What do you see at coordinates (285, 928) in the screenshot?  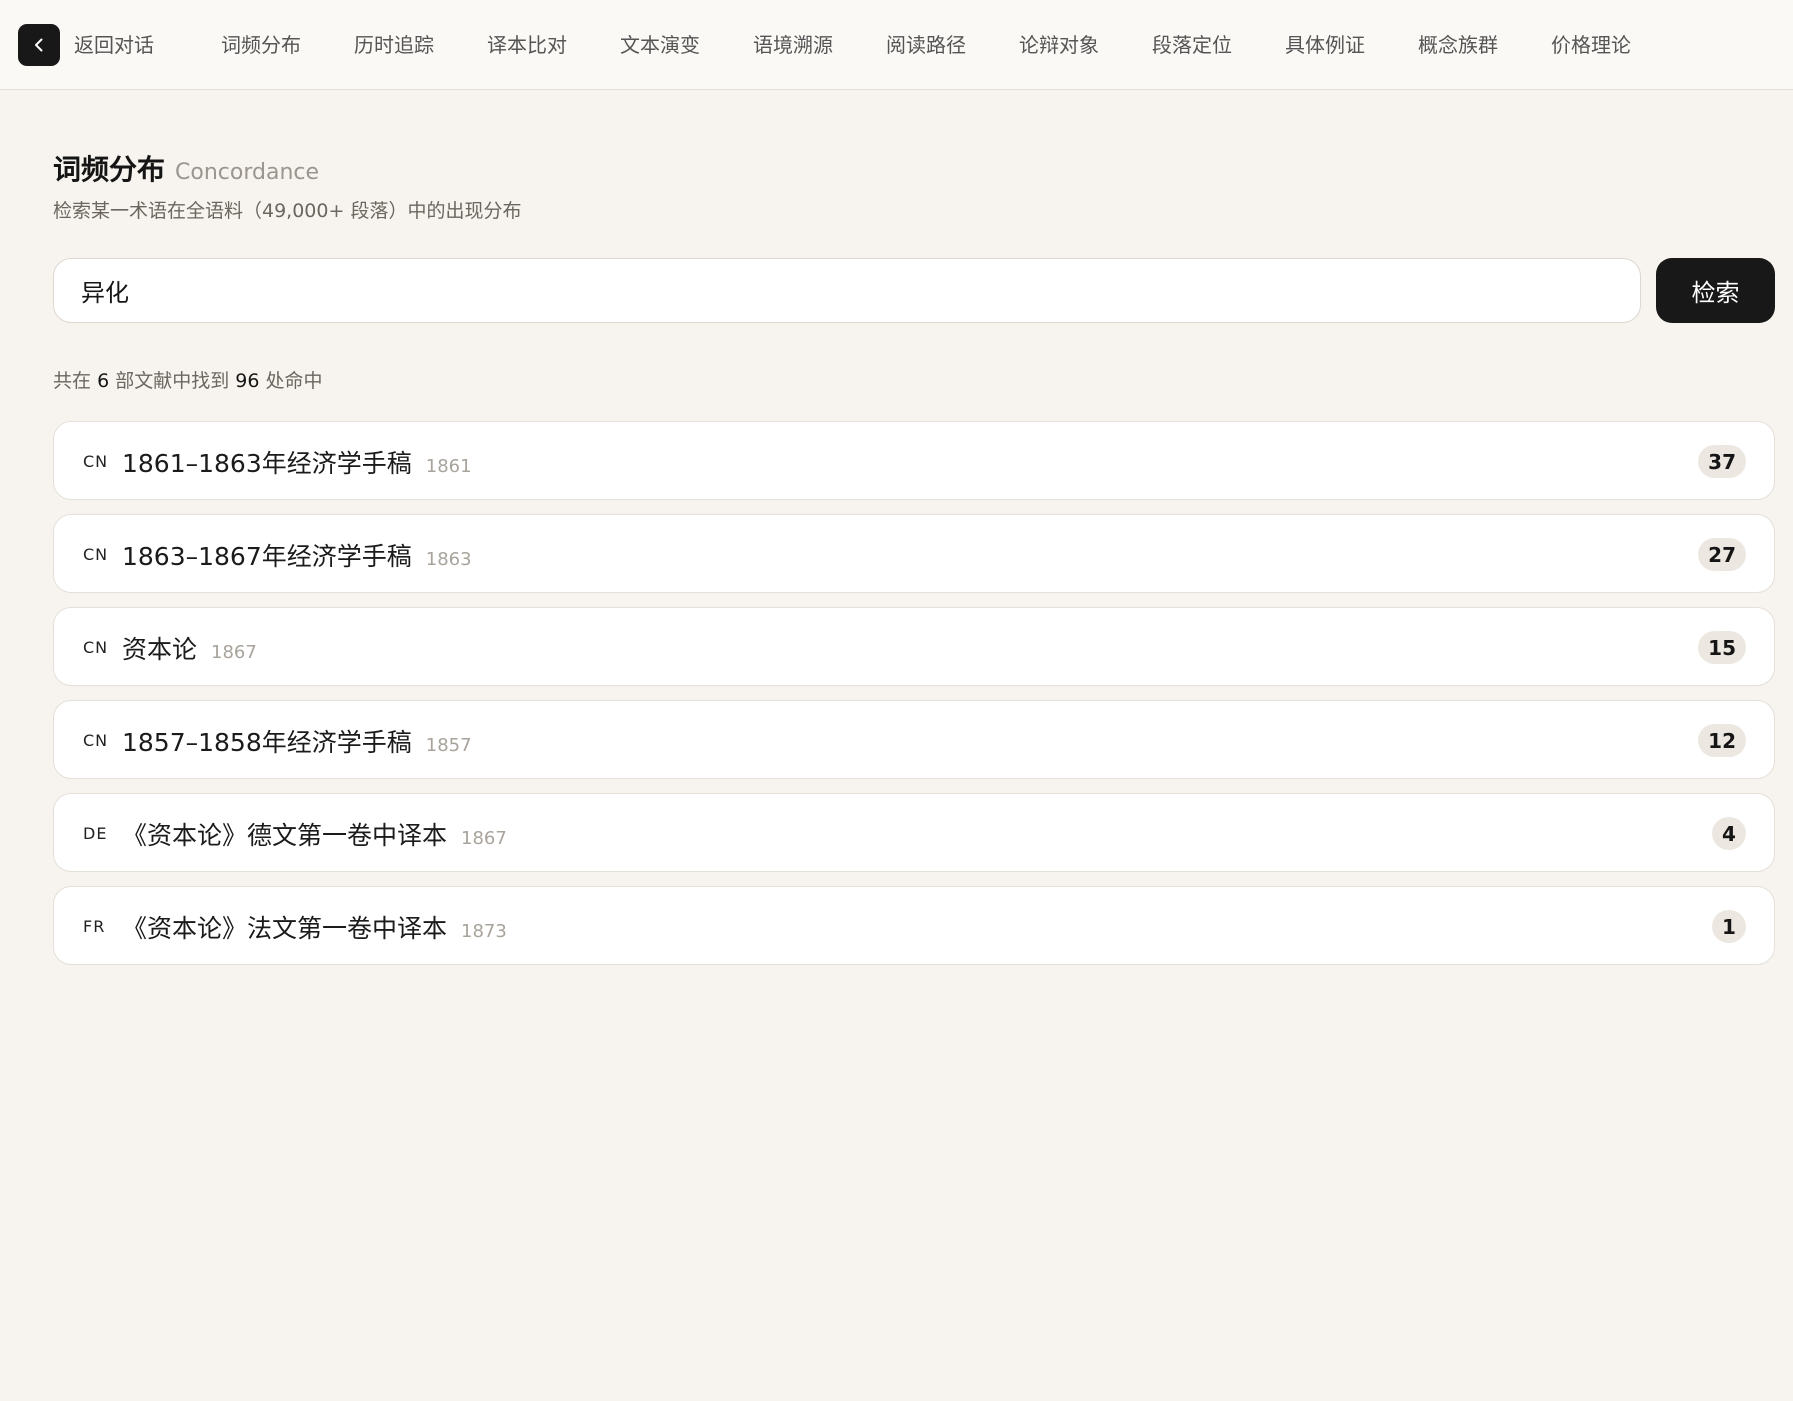 I see `document-title: 《资本论》法文第一卷中译本` at bounding box center [285, 928].